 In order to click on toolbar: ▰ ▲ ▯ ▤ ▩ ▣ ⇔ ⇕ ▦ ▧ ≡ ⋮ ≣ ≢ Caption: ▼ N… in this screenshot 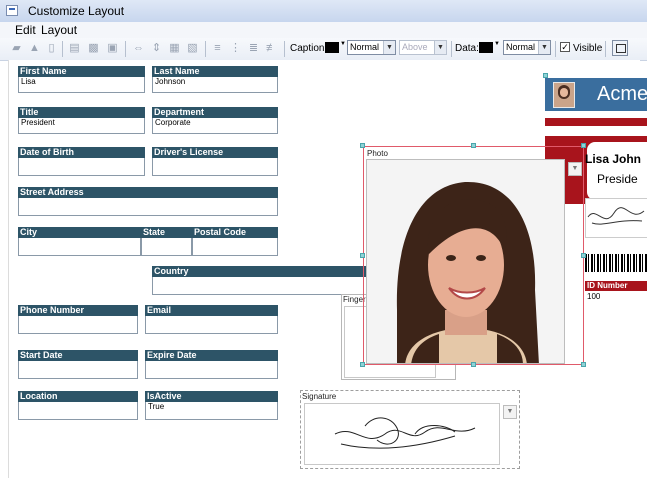, I will do `click(323, 49)`.